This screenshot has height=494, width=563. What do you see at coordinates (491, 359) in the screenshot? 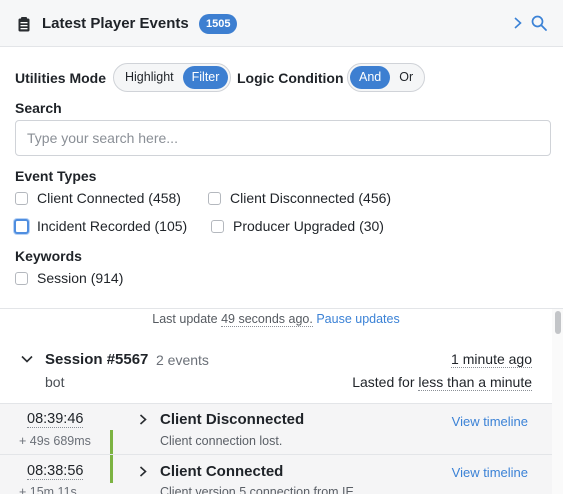
I see `session-time-ago: 1 minute ago` at bounding box center [491, 359].